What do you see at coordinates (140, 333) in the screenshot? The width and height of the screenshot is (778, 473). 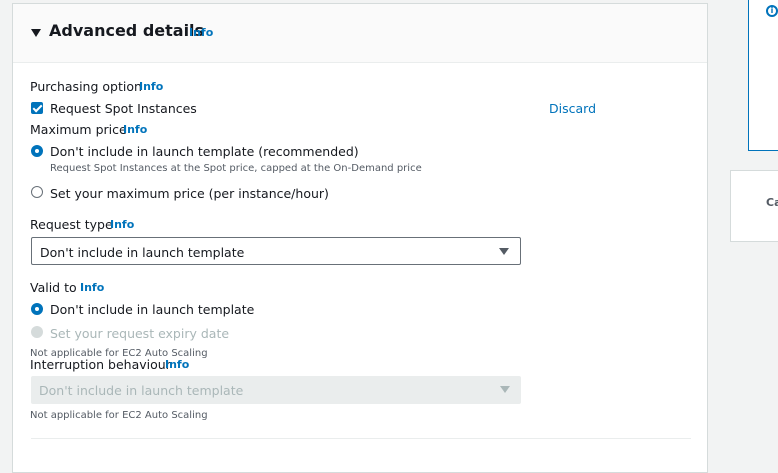 I see `valid-to-expiry-label: Set your request expiry date` at bounding box center [140, 333].